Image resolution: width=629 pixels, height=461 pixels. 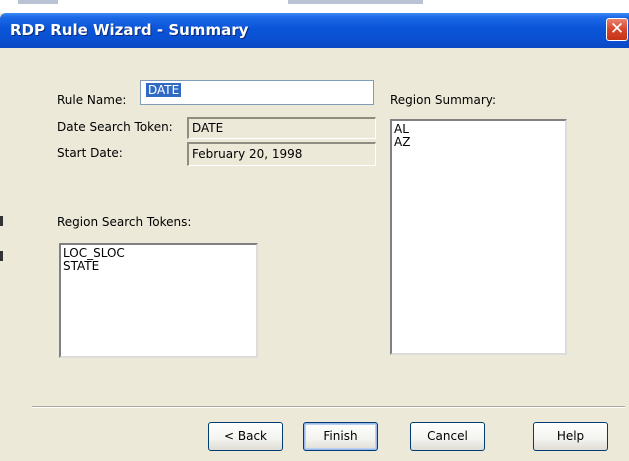 What do you see at coordinates (158, 300) in the screenshot?
I see `region-search-tokens-list: LOC_SLOC STATE` at bounding box center [158, 300].